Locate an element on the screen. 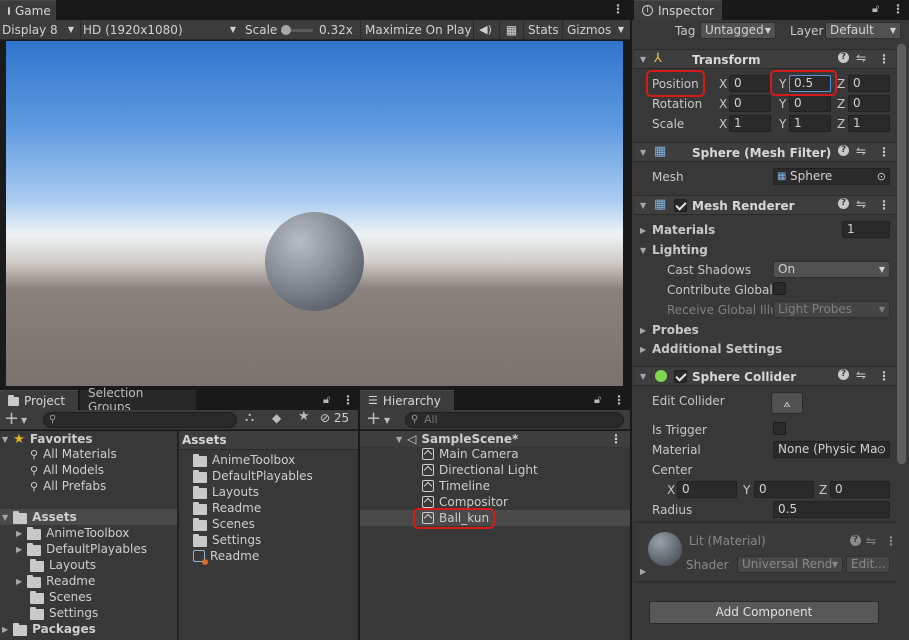  edit-collider-button: ⟑ is located at coordinates (787, 403).